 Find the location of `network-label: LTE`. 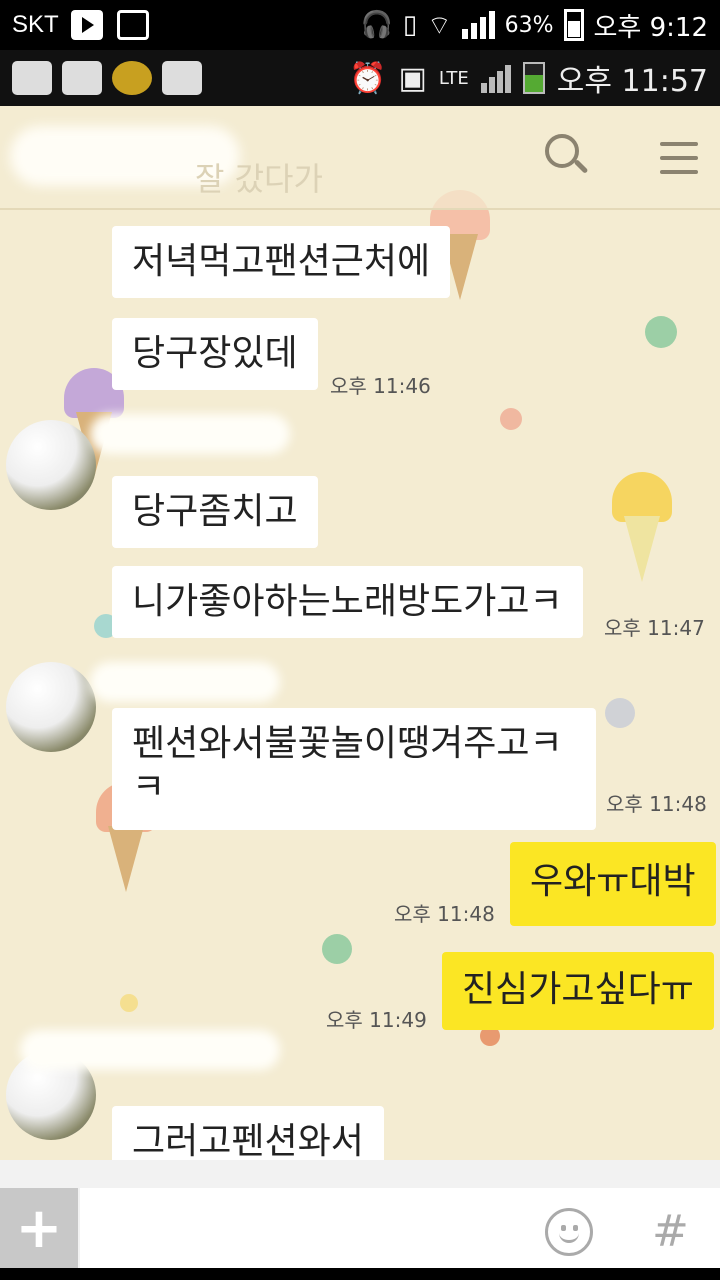

network-label: LTE is located at coordinates (453, 78).